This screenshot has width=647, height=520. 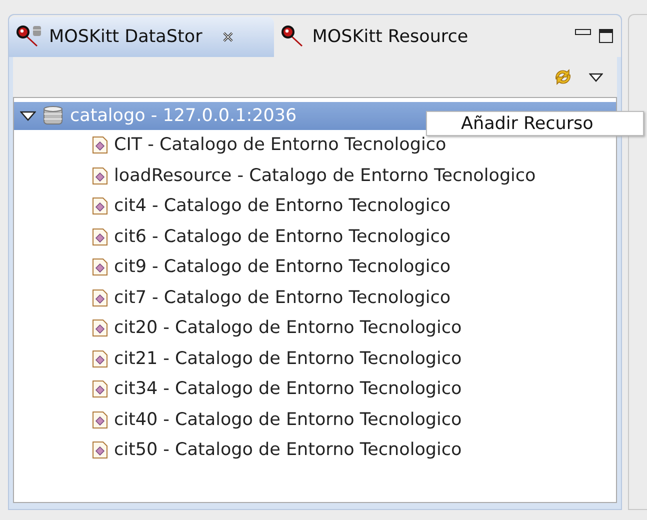 I want to click on sync-icon, so click(x=563, y=77).